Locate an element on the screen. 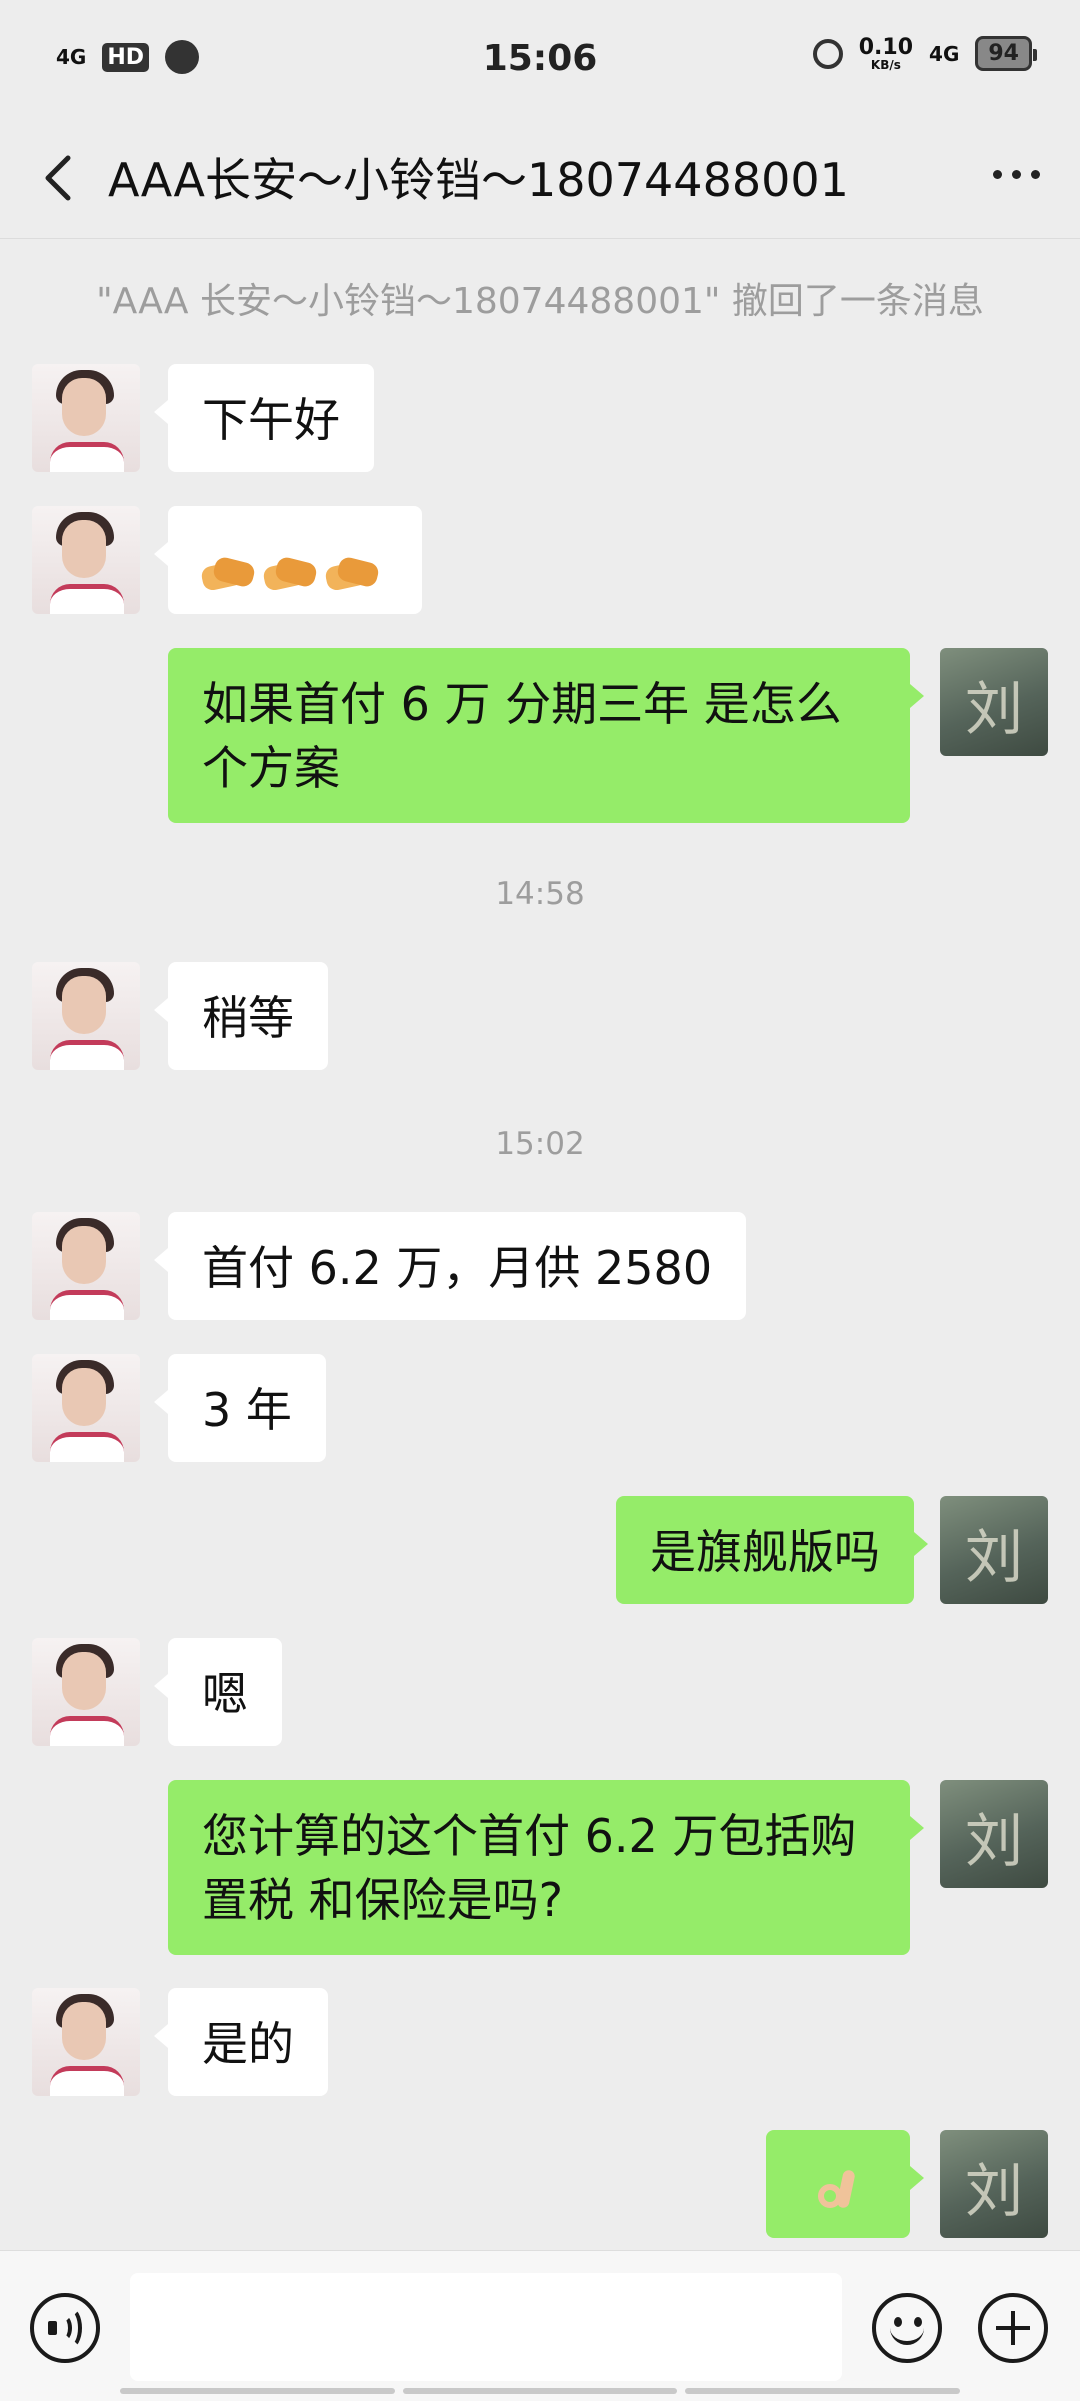 The width and height of the screenshot is (1080, 2401). message-bubble-outgoing is located at coordinates (845, 2184).